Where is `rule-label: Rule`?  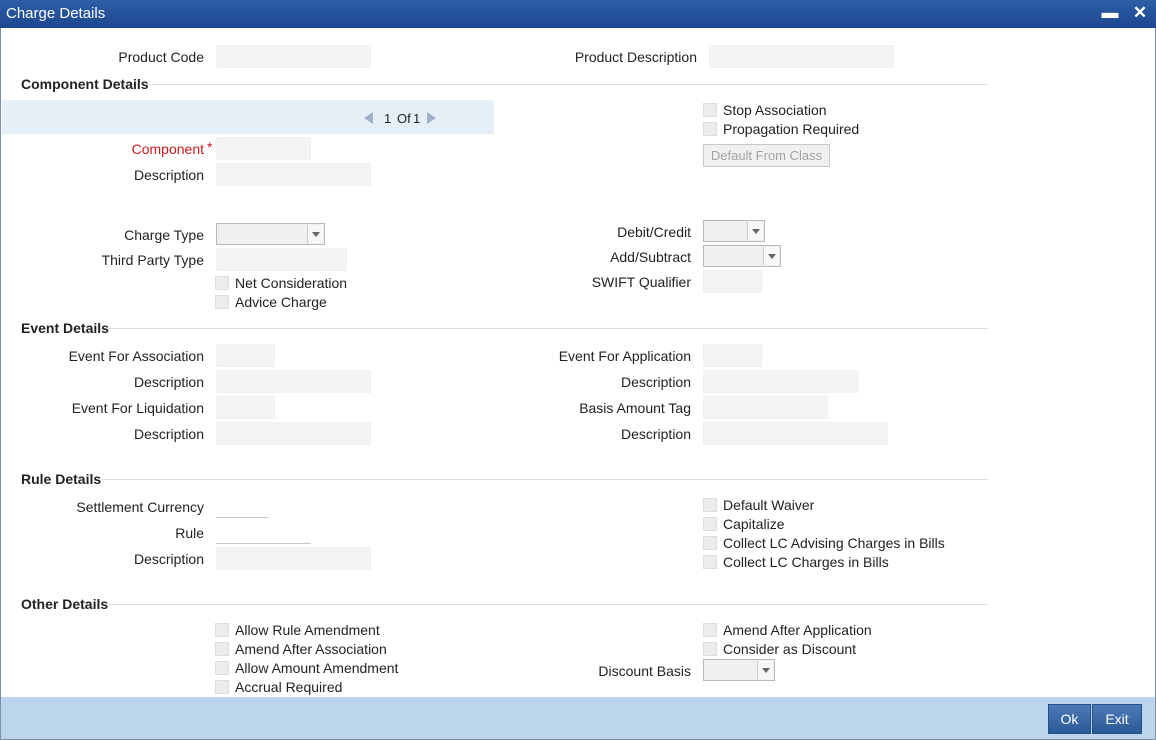 rule-label: Rule is located at coordinates (189, 533).